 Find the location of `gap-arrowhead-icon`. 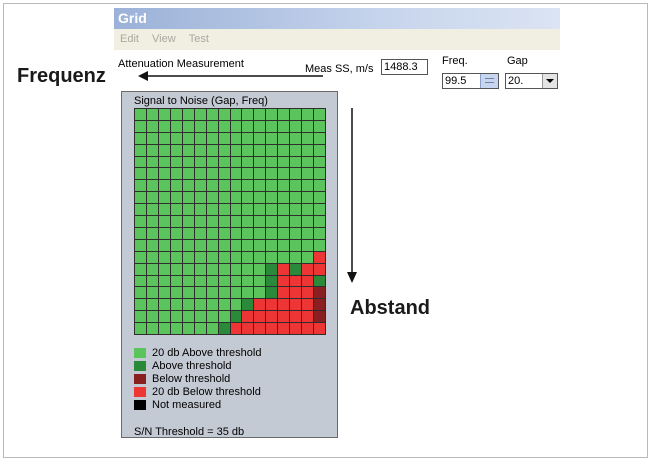

gap-arrowhead-icon is located at coordinates (352, 277).